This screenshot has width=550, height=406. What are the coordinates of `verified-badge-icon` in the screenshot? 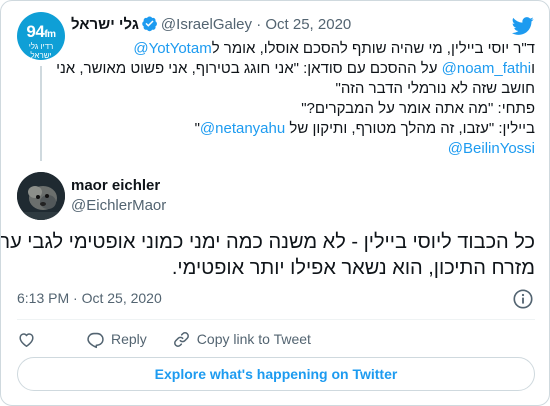 It's located at (149, 24).